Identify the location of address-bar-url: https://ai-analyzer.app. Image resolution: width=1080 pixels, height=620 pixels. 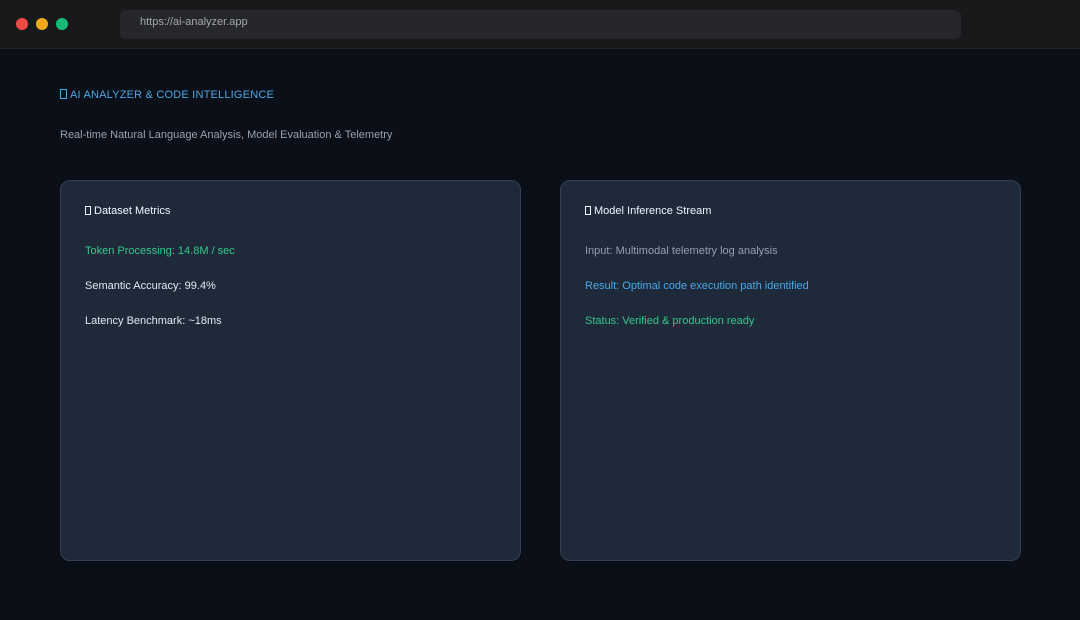
(194, 22).